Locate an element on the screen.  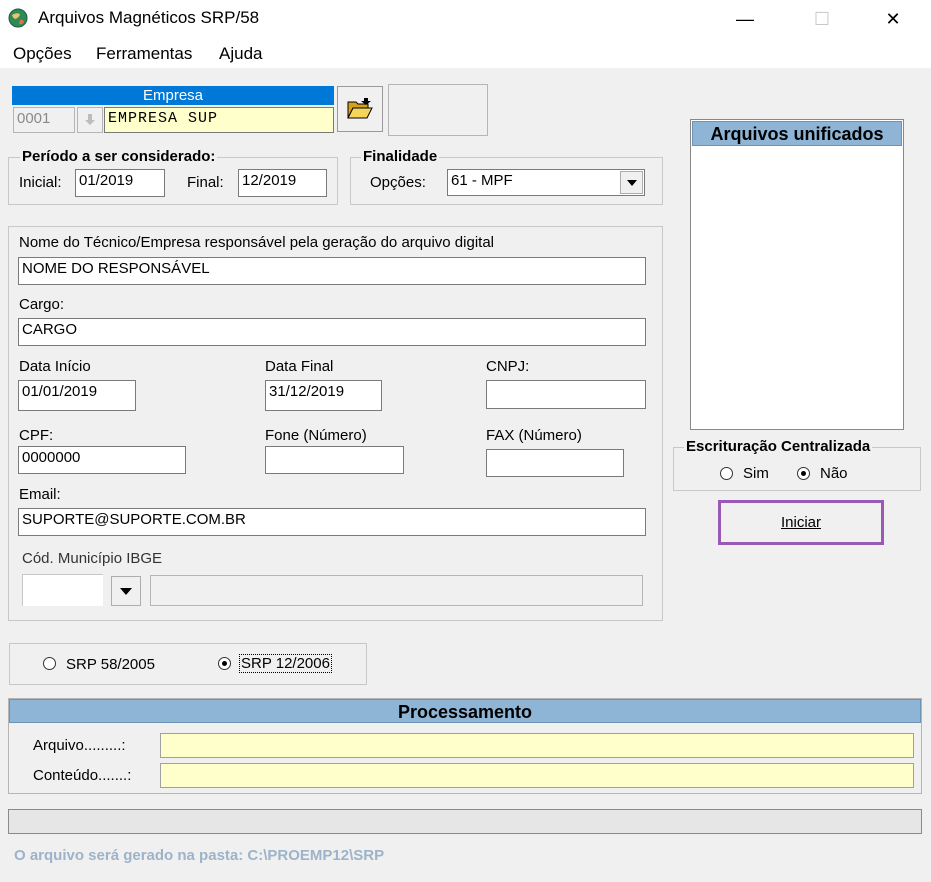
cpf-label: CPF: is located at coordinates (36, 435).